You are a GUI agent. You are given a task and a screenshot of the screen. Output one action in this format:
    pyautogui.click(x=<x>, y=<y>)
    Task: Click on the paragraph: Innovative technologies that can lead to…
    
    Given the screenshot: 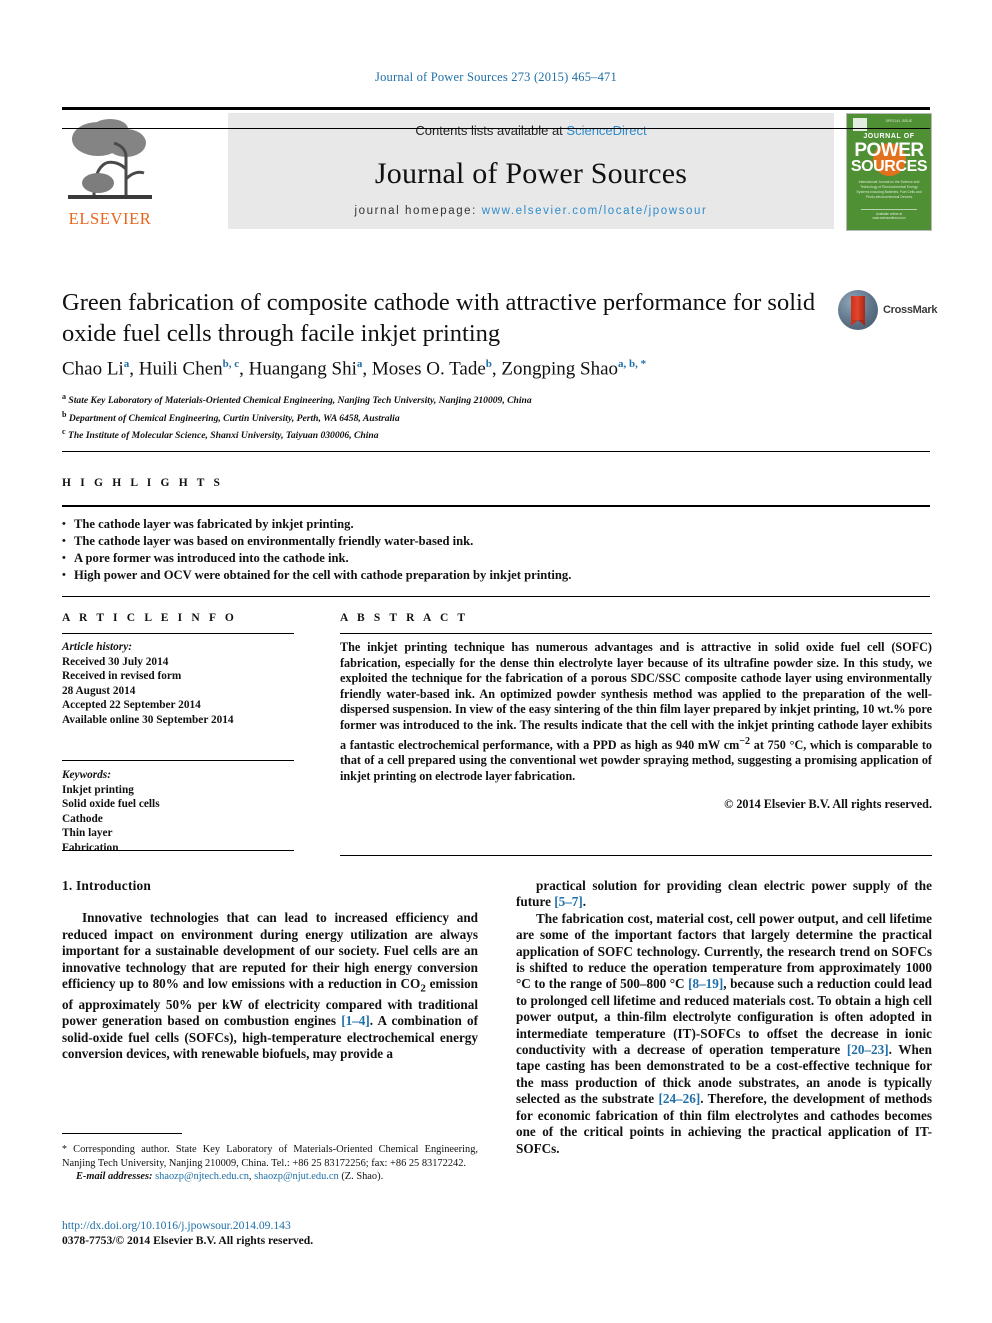 What is the action you would take?
    pyautogui.click(x=270, y=986)
    